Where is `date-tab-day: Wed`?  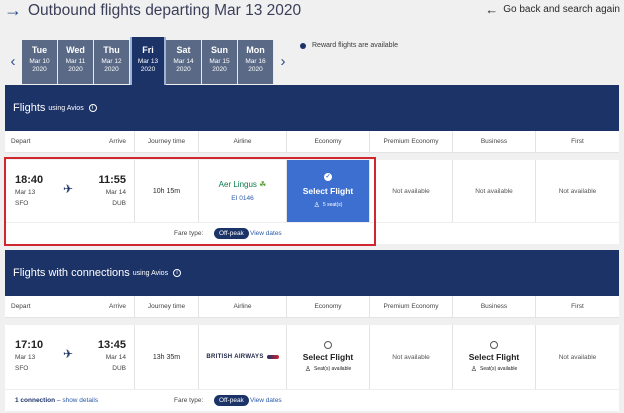
date-tab-day: Wed is located at coordinates (75, 50).